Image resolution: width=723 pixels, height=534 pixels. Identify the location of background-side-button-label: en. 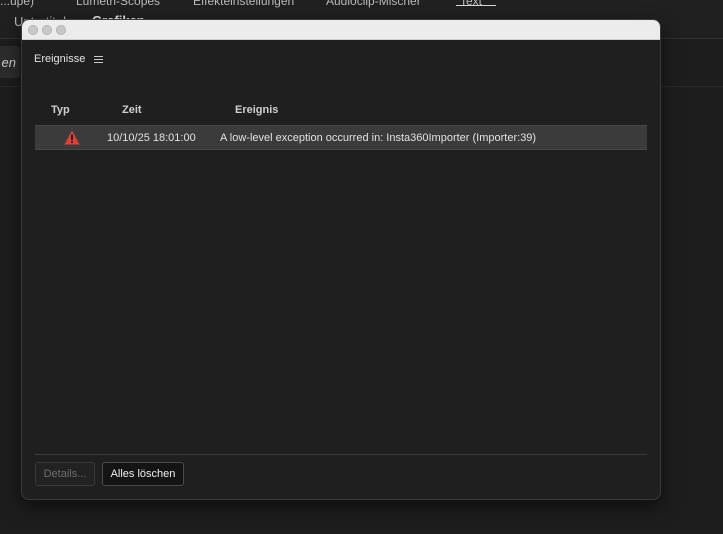
(8, 62).